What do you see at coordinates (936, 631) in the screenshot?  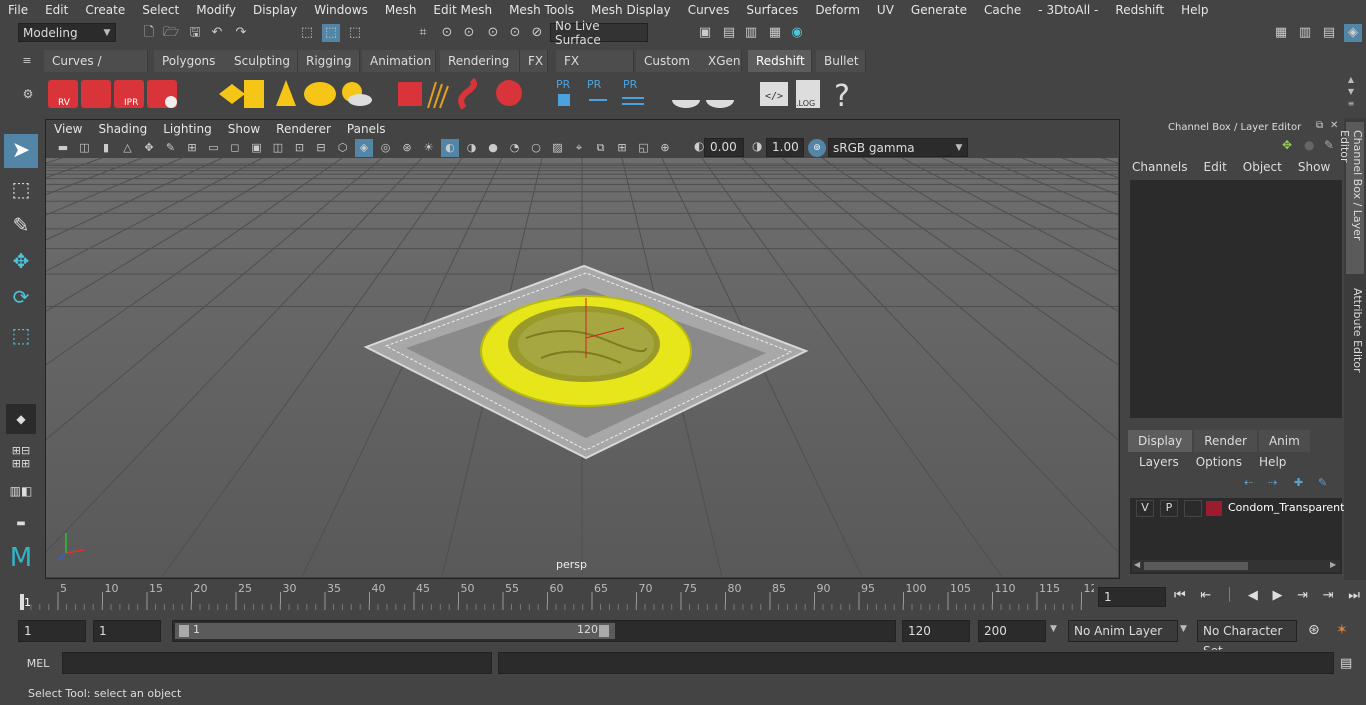 I see `playback-end-field: 120` at bounding box center [936, 631].